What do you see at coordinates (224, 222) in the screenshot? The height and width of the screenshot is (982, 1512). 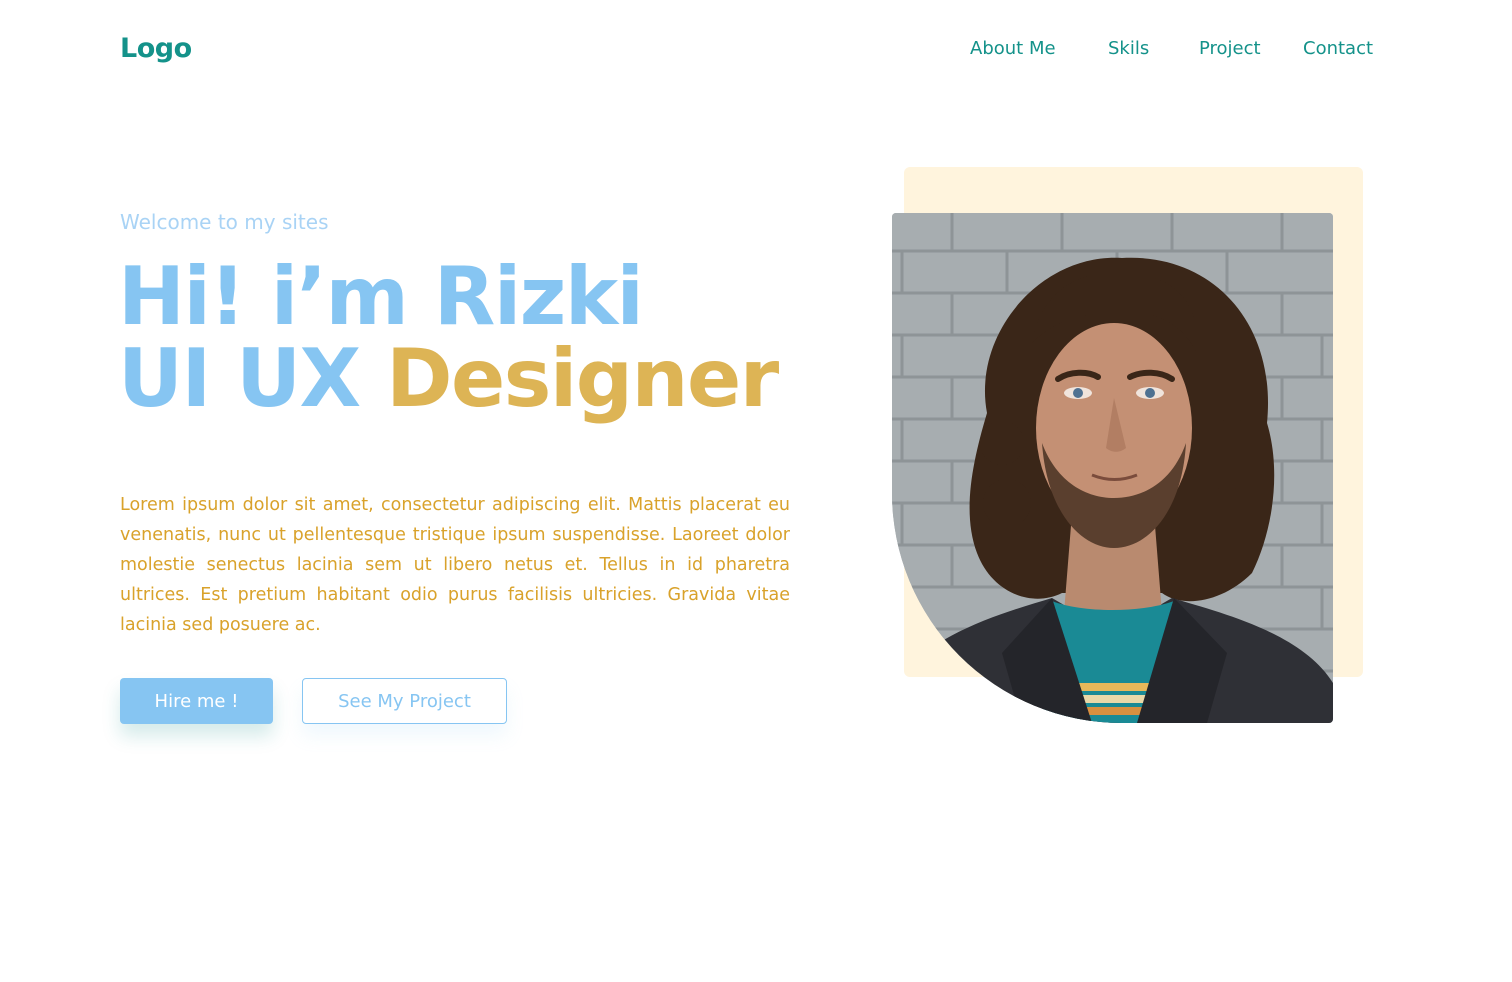 I see `welcome-text: Welcome to my sites` at bounding box center [224, 222].